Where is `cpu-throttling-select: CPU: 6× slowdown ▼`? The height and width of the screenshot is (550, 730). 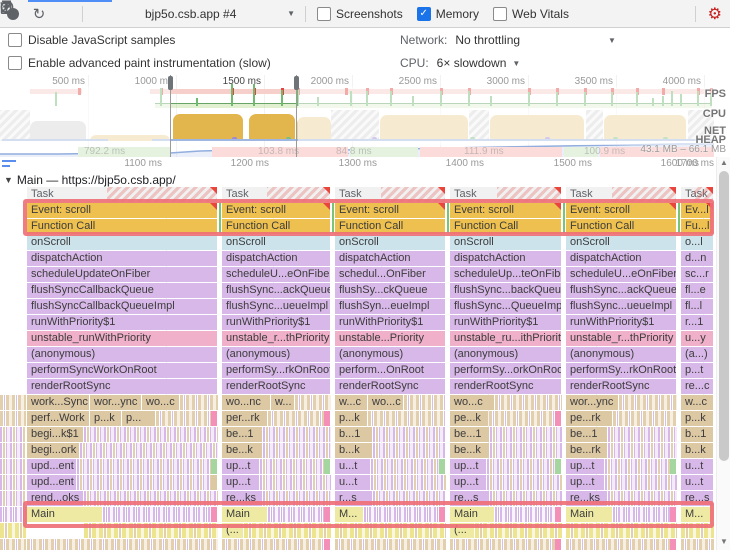
cpu-throttling-select: CPU: 6× slowdown ▼ is located at coordinates (460, 63).